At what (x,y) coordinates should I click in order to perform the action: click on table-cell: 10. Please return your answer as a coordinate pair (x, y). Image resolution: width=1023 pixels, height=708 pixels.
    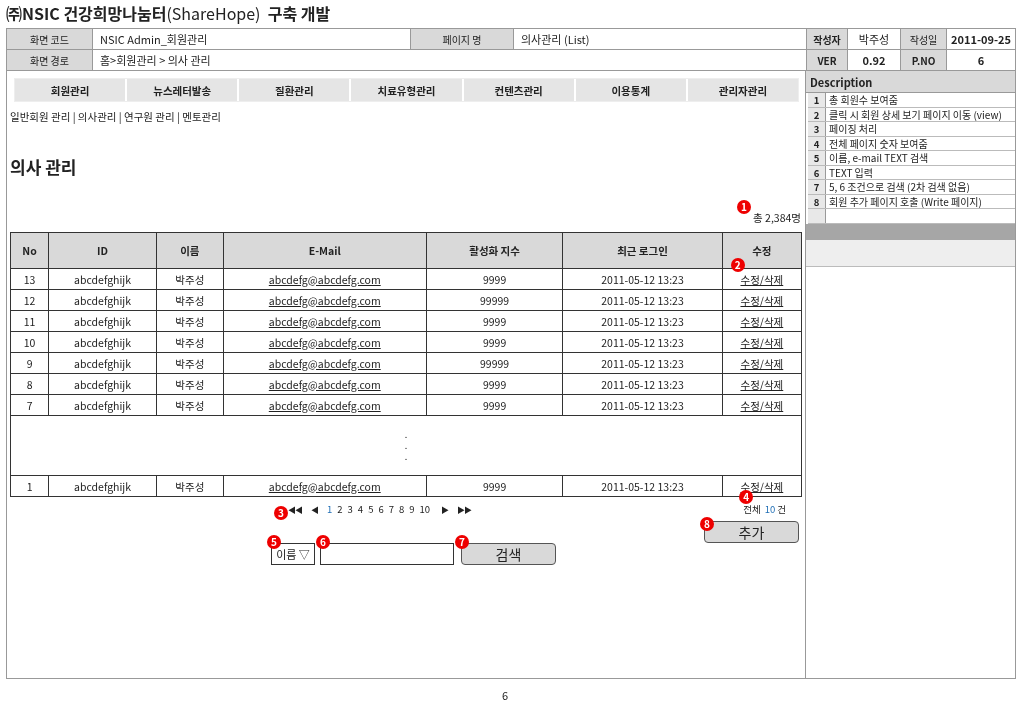
    Looking at the image, I should click on (29, 342).